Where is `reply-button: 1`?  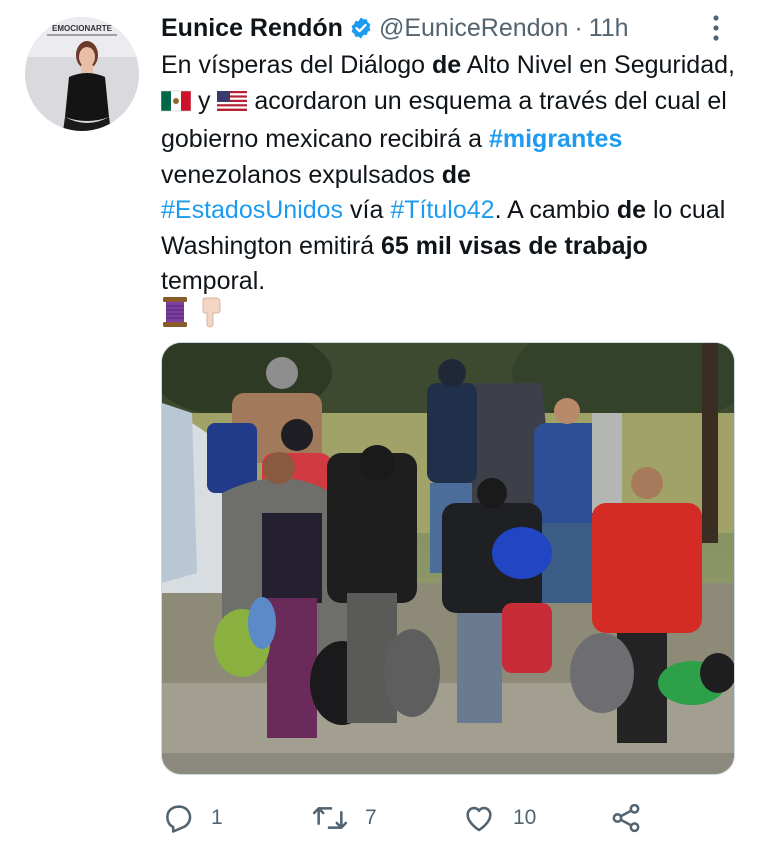 reply-button: 1 is located at coordinates (192, 818).